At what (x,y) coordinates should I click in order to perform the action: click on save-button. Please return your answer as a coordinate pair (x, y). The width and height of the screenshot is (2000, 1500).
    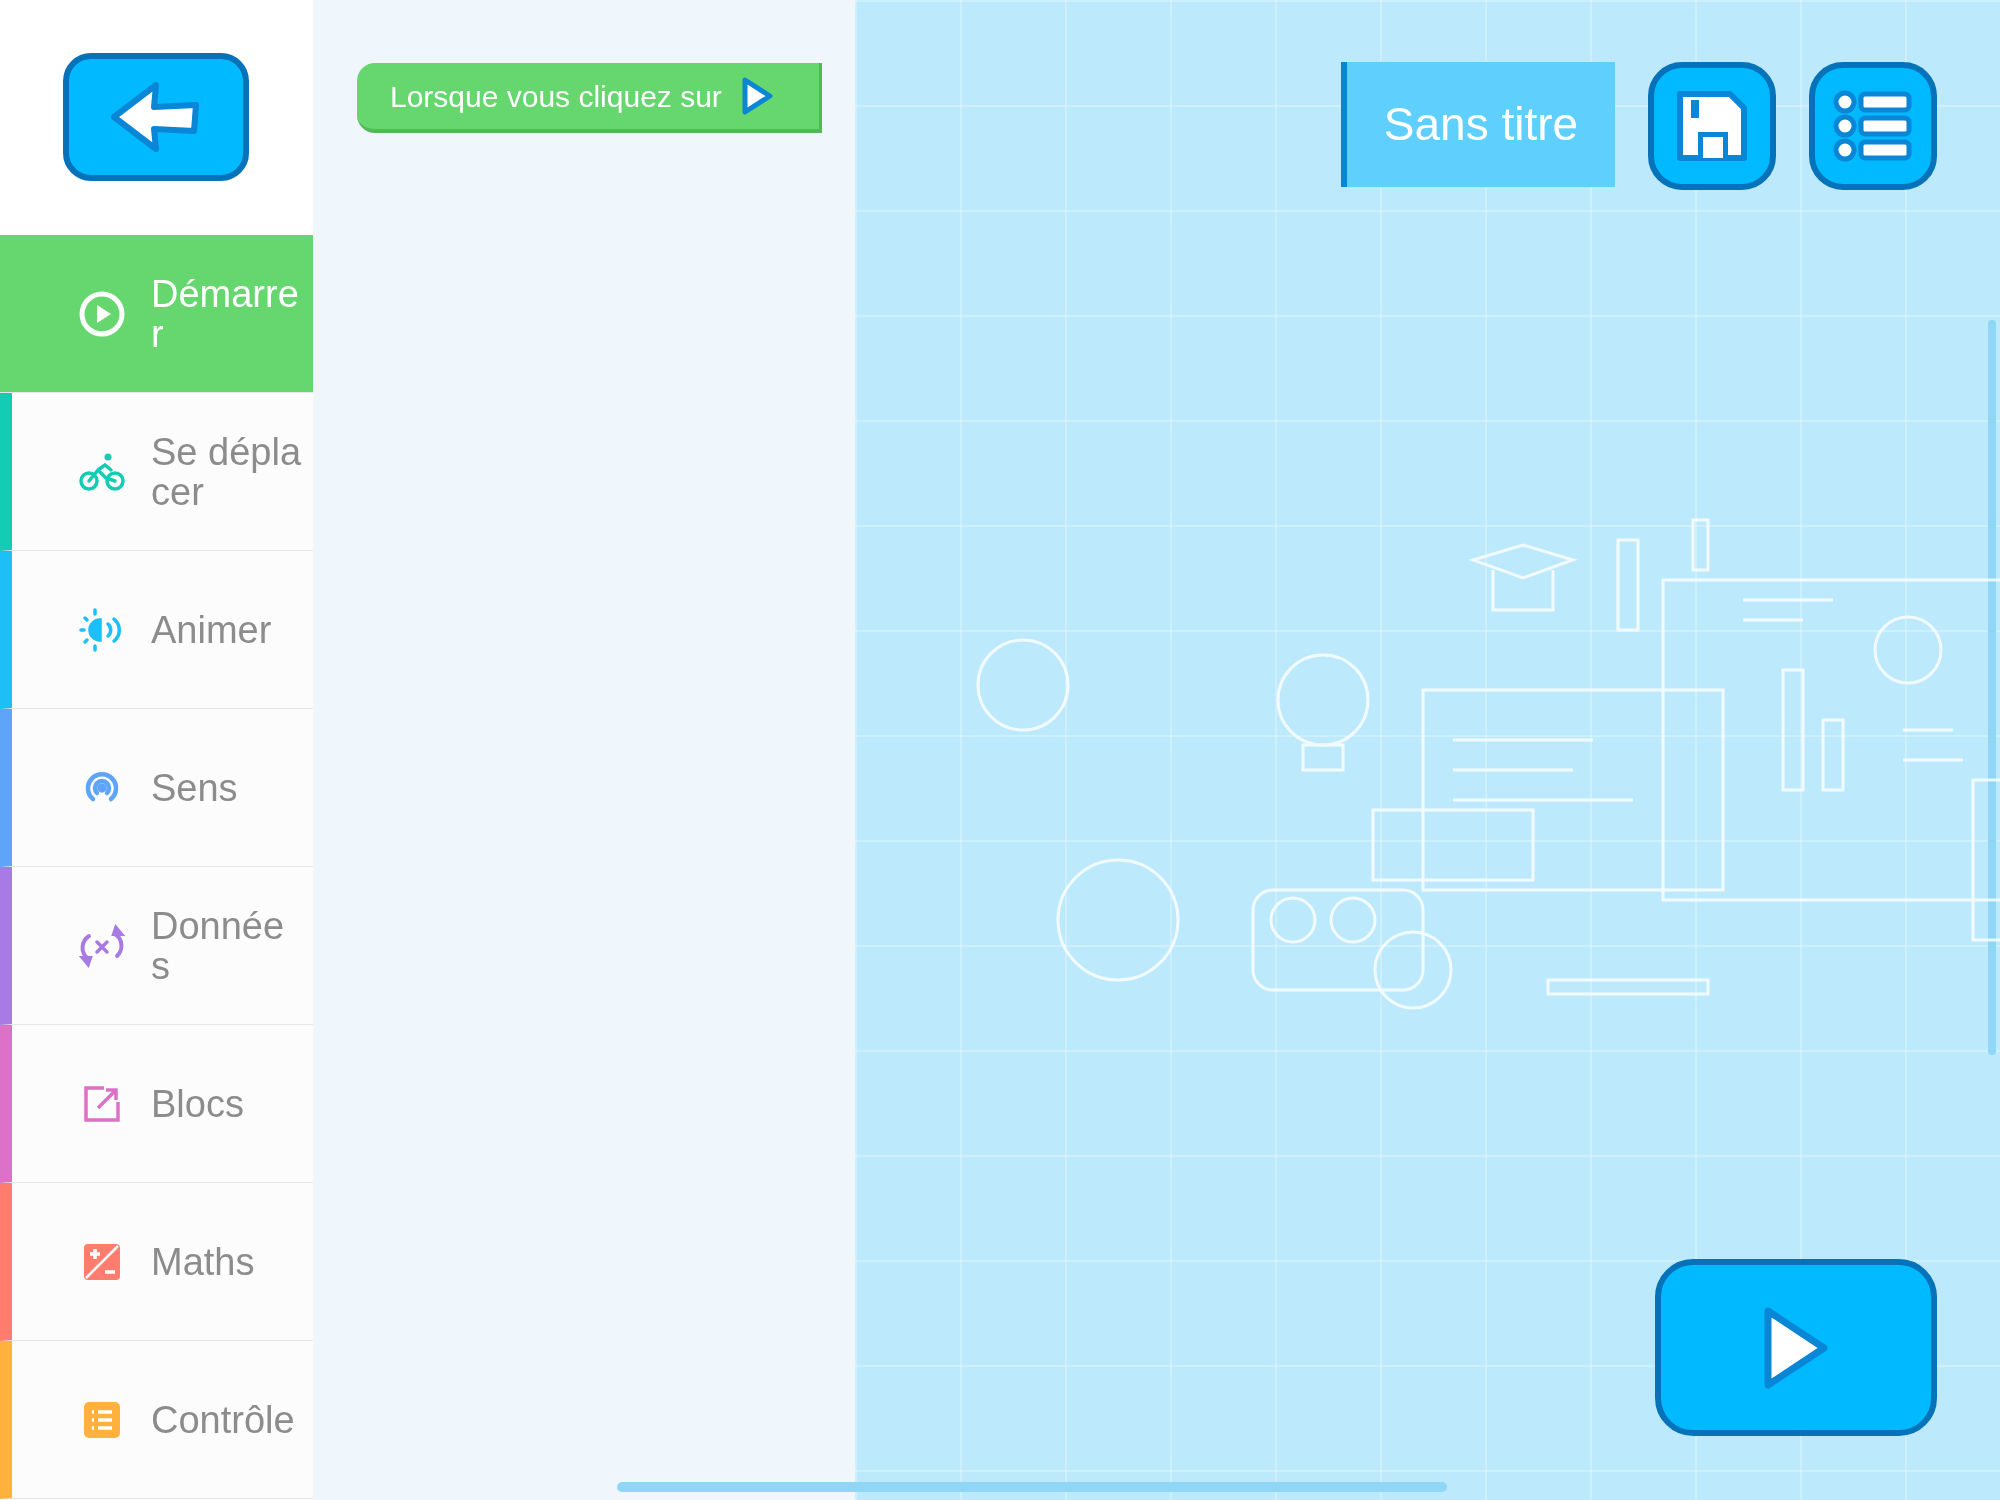
    Looking at the image, I should click on (1712, 126).